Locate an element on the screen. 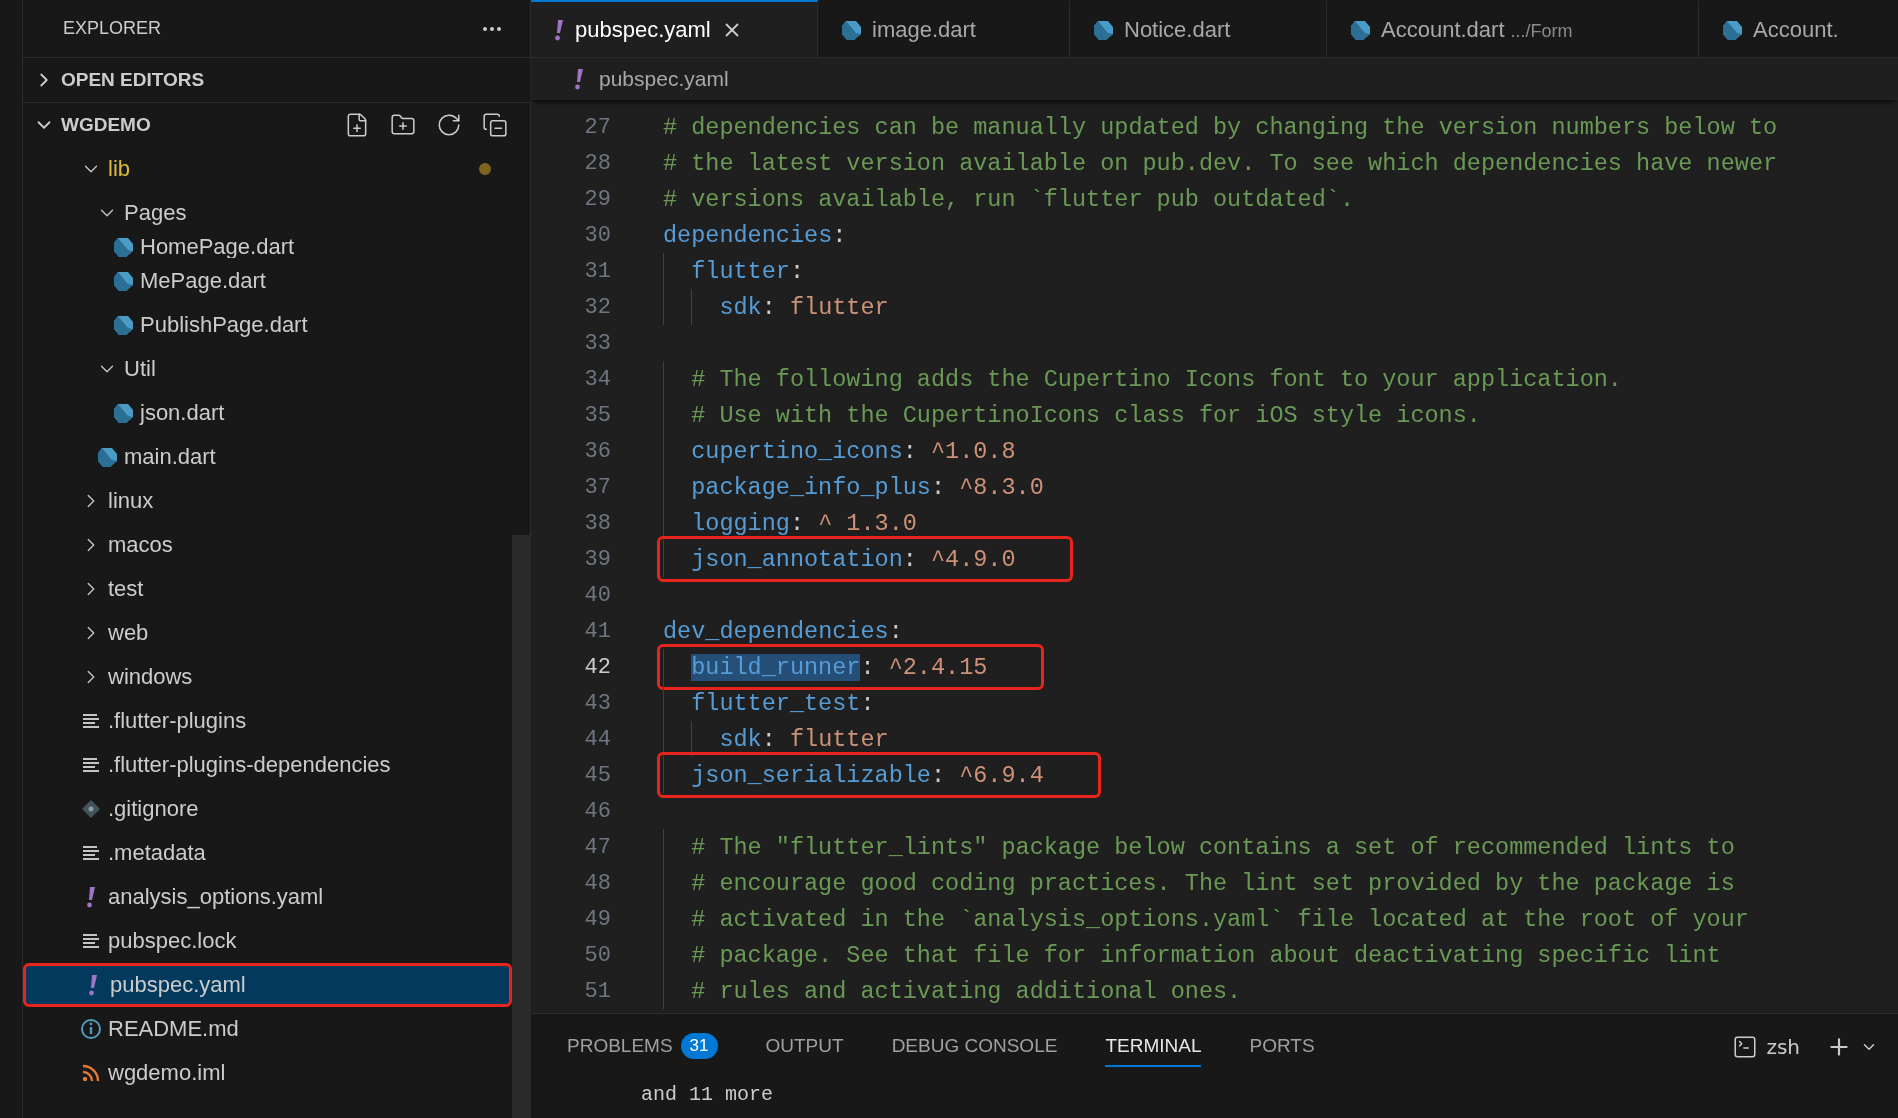  modified-dot is located at coordinates (485, 169).